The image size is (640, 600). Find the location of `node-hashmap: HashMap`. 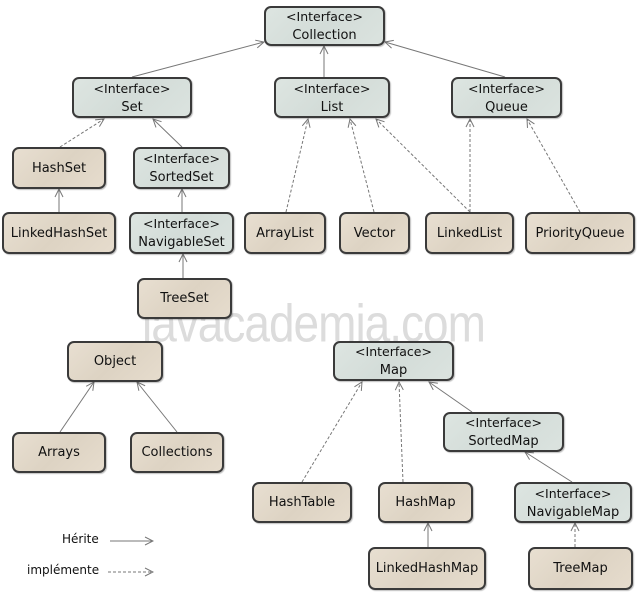

node-hashmap: HashMap is located at coordinates (425, 502).